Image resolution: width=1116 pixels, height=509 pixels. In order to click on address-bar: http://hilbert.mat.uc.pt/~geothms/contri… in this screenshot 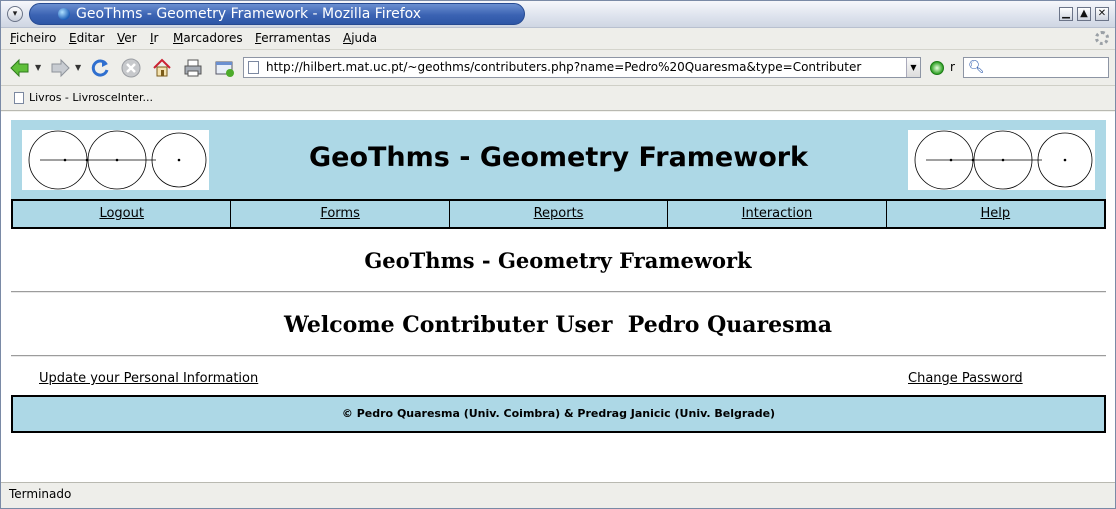, I will do `click(582, 67)`.